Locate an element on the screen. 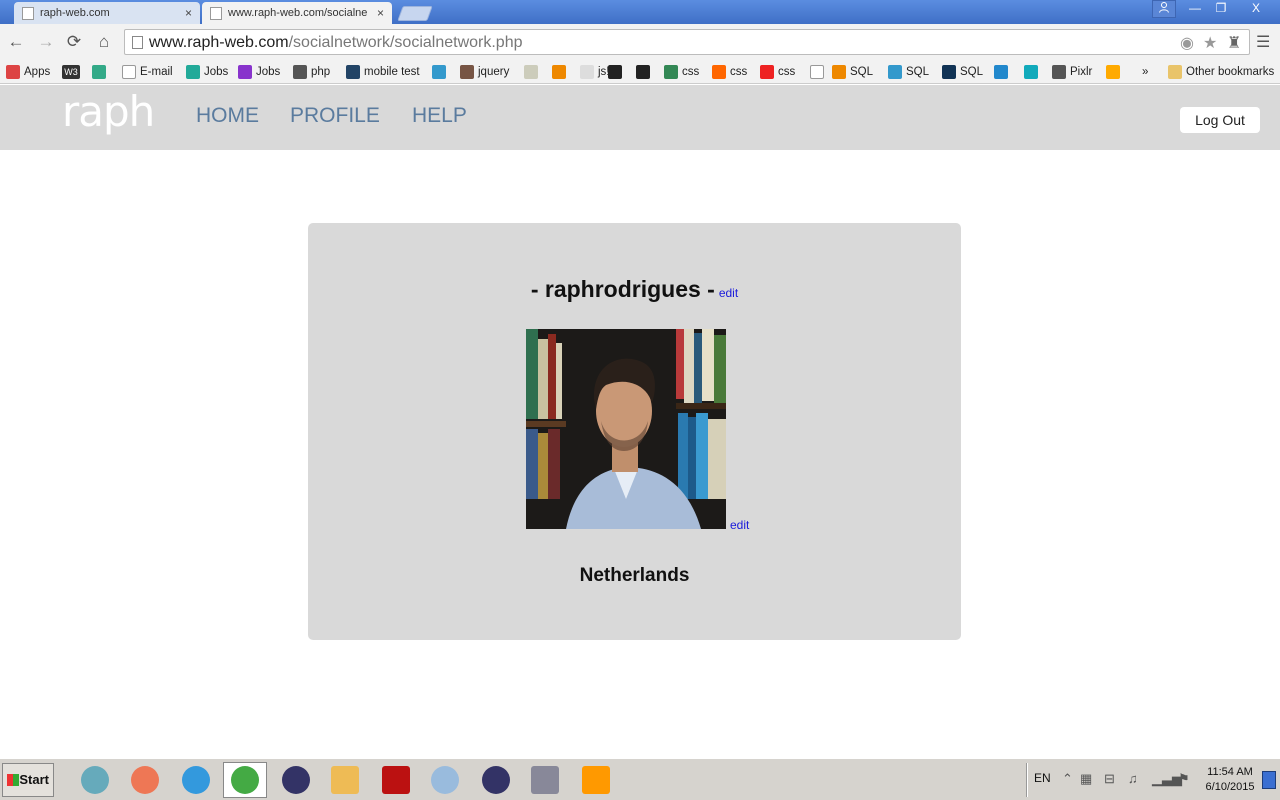  bookmark-item: mobile test is located at coordinates (383, 72).